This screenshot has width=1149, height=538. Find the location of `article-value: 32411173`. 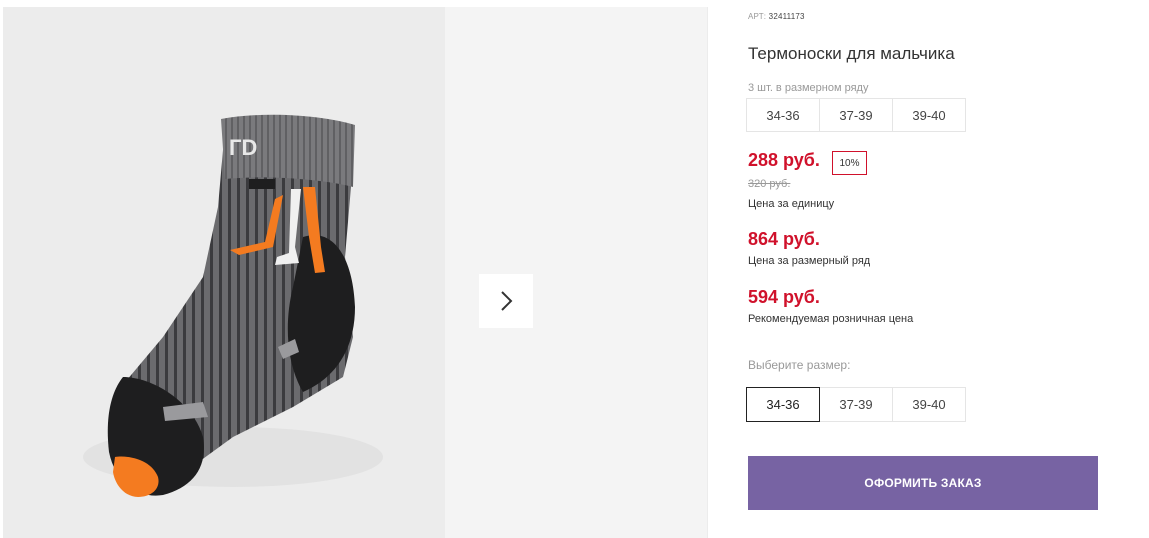

article-value: 32411173 is located at coordinates (786, 16).